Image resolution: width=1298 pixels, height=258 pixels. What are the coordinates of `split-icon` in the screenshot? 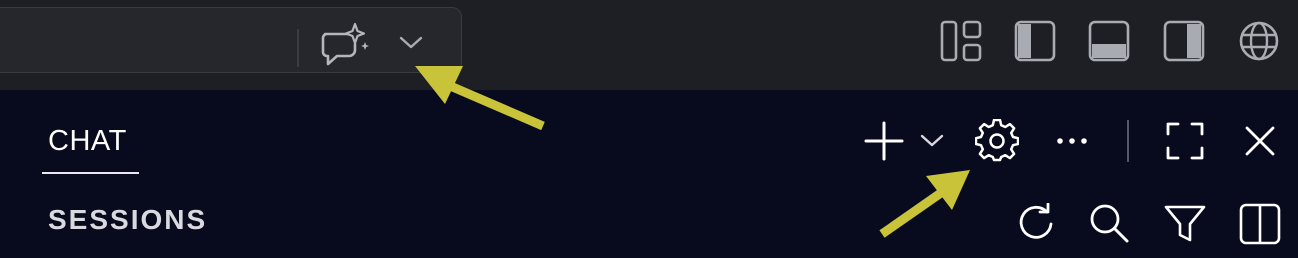 It's located at (1260, 224).